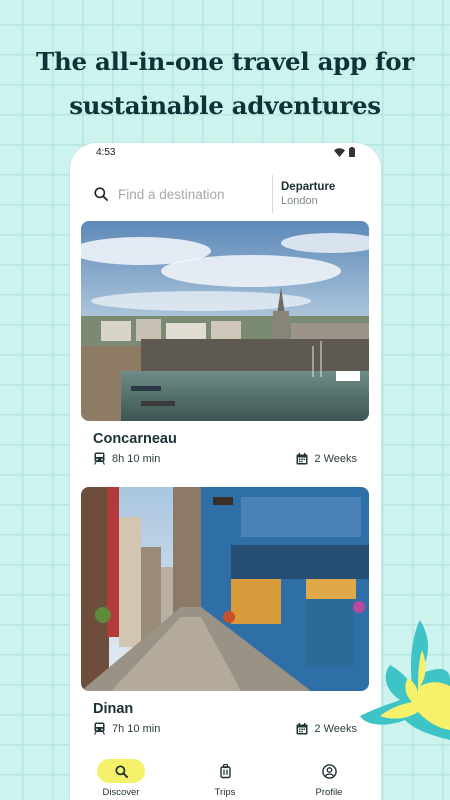 This screenshot has height=800, width=450. I want to click on nav-profile: Profile, so click(329, 778).